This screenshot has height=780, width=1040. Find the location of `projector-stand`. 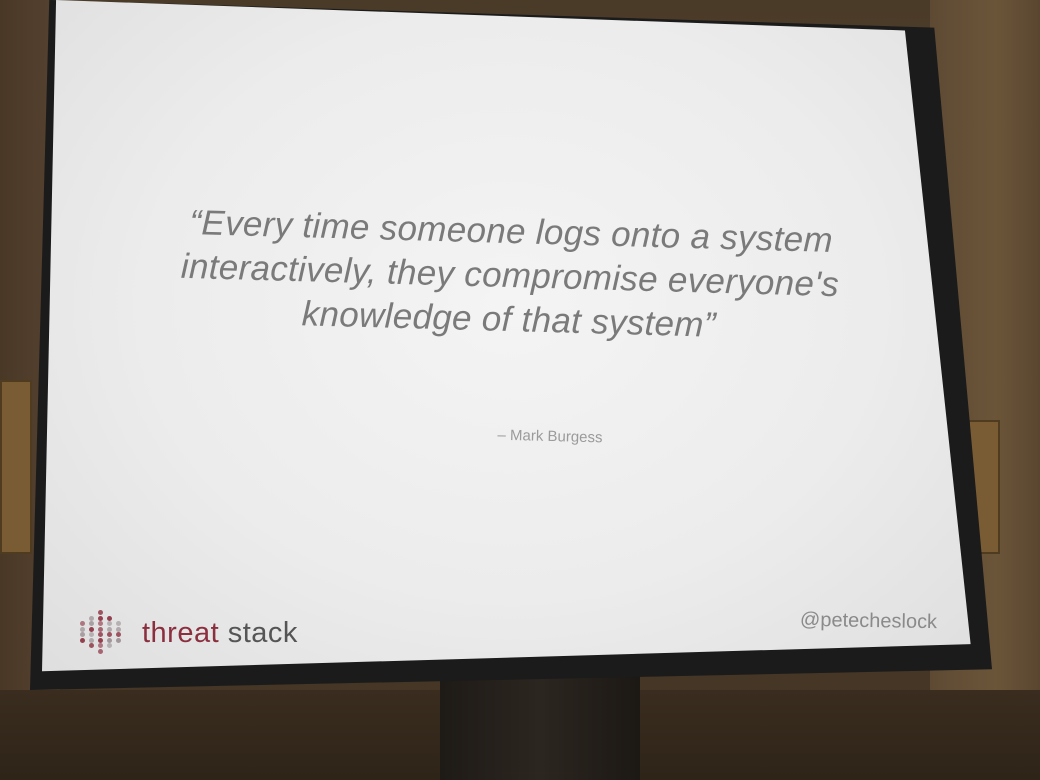

projector-stand is located at coordinates (540, 726).